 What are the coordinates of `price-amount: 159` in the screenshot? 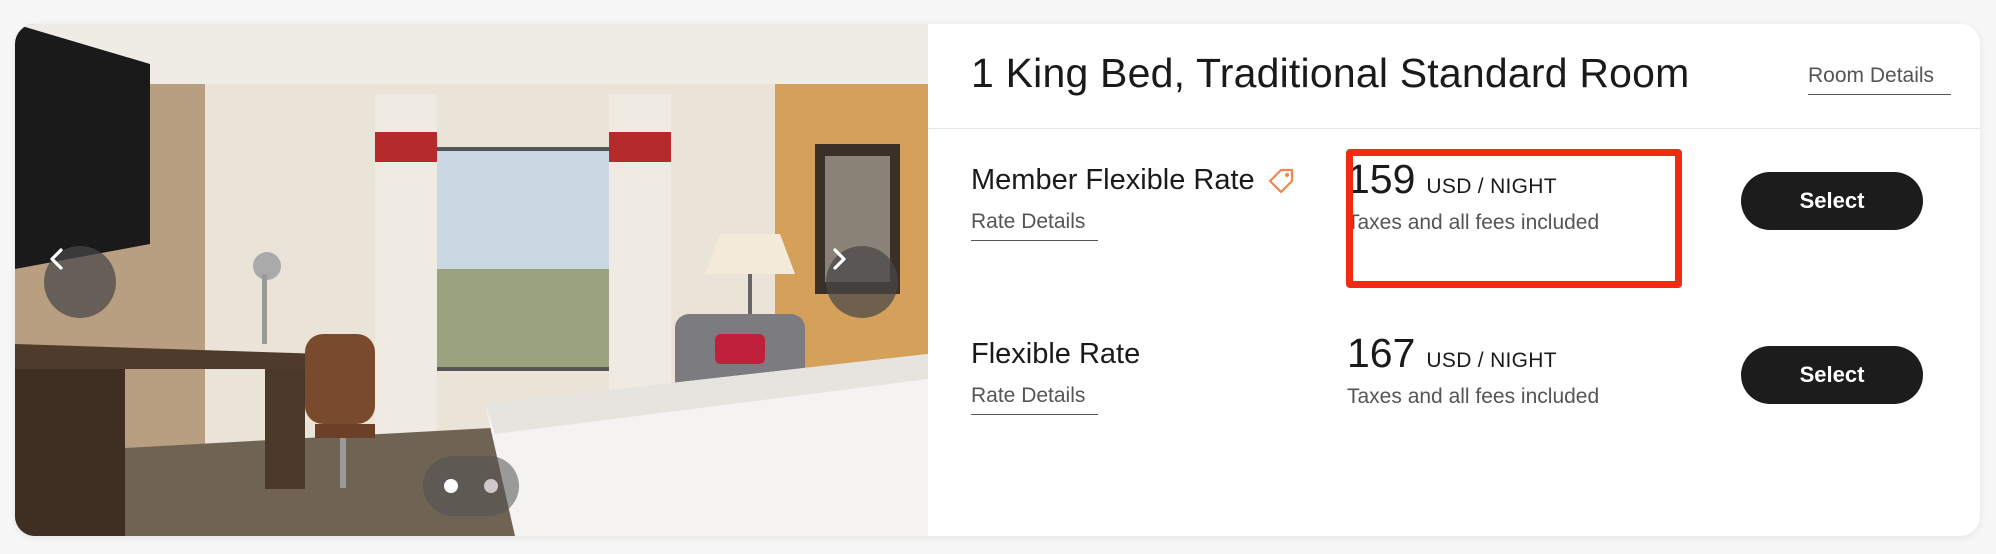 It's located at (1381, 179).